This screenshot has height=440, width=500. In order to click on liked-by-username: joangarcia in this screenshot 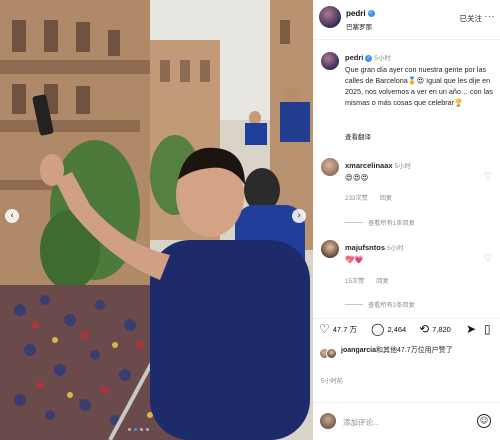, I will do `click(358, 350)`.